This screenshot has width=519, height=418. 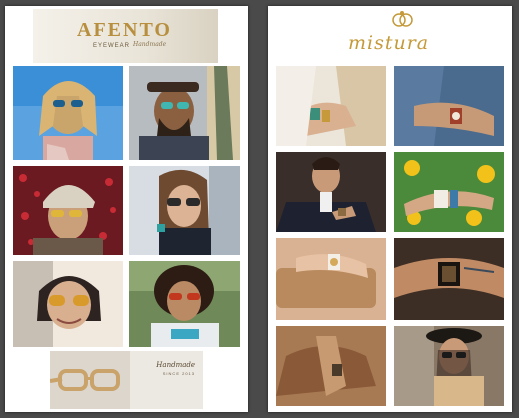 What do you see at coordinates (68, 304) in the screenshot?
I see `photo-woman-car-sunglasses` at bounding box center [68, 304].